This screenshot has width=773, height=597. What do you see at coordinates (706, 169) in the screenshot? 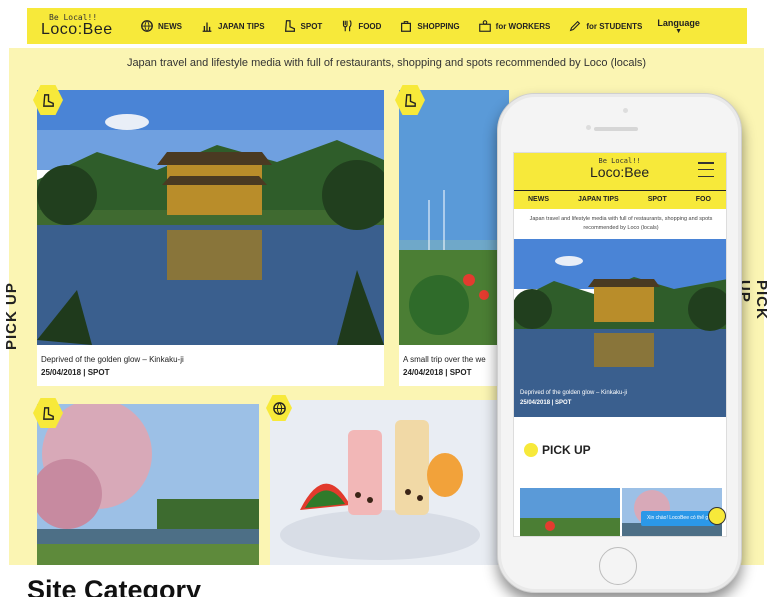
I see `hamburger-menu-icon` at bounding box center [706, 169].